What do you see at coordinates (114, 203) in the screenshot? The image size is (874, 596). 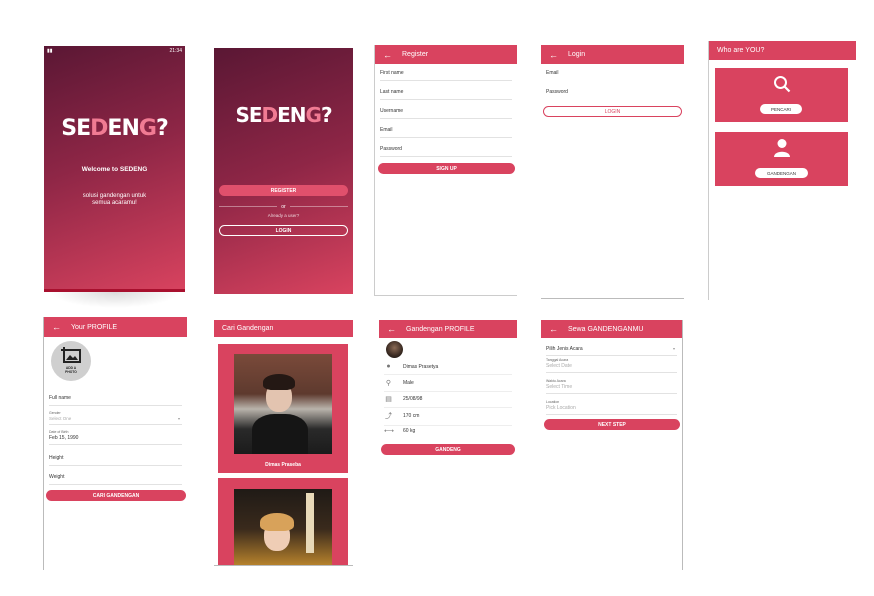 I see `tagline-line2: semua acaramu!` at bounding box center [114, 203].